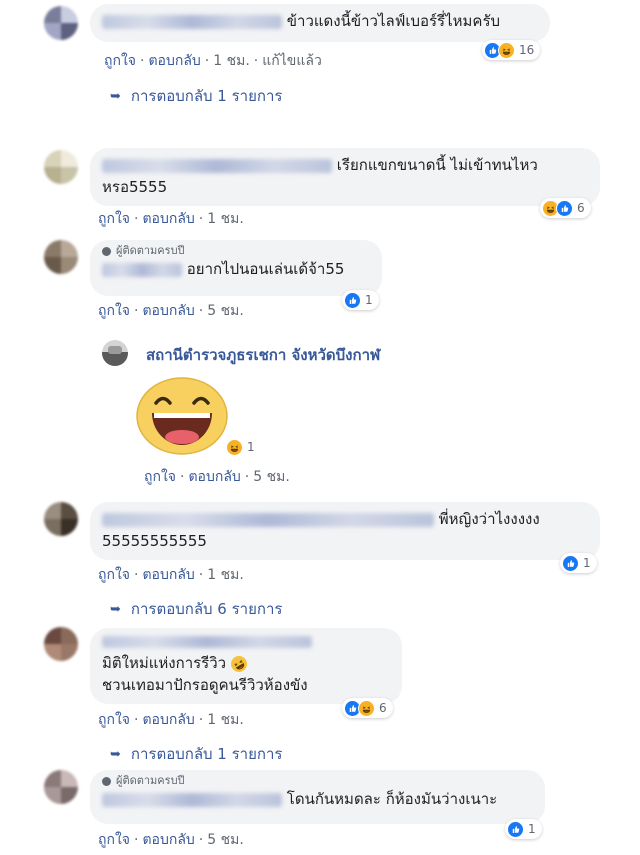 Image resolution: width=640 pixels, height=855 pixels. What do you see at coordinates (345, 531) in the screenshot?
I see `comment-bubble: พี่หญิงว่าไงงงงง 55555555555` at bounding box center [345, 531].